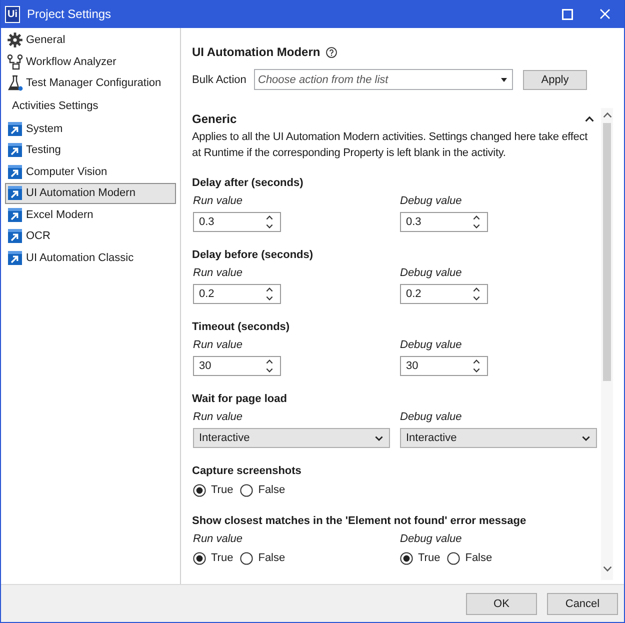 This screenshot has width=625, height=623. What do you see at coordinates (605, 14) in the screenshot?
I see `close-icon` at bounding box center [605, 14].